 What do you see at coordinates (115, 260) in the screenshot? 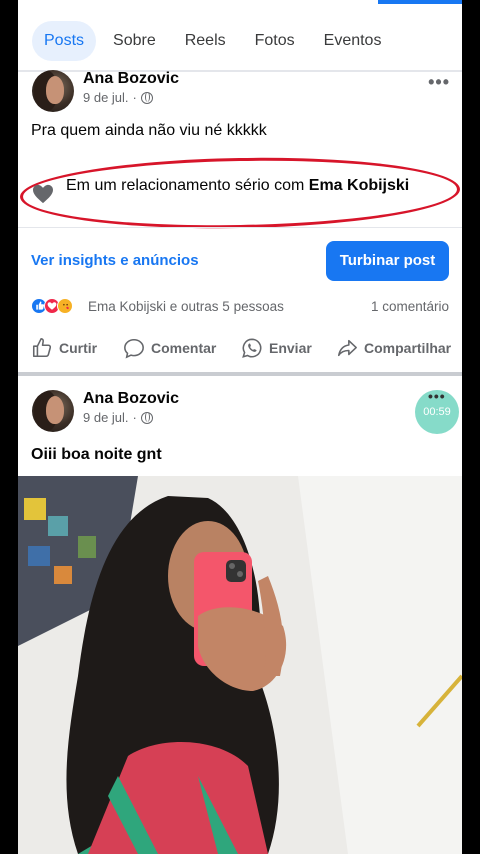
I see `insights-link: Ver insights e anúncios` at bounding box center [115, 260].